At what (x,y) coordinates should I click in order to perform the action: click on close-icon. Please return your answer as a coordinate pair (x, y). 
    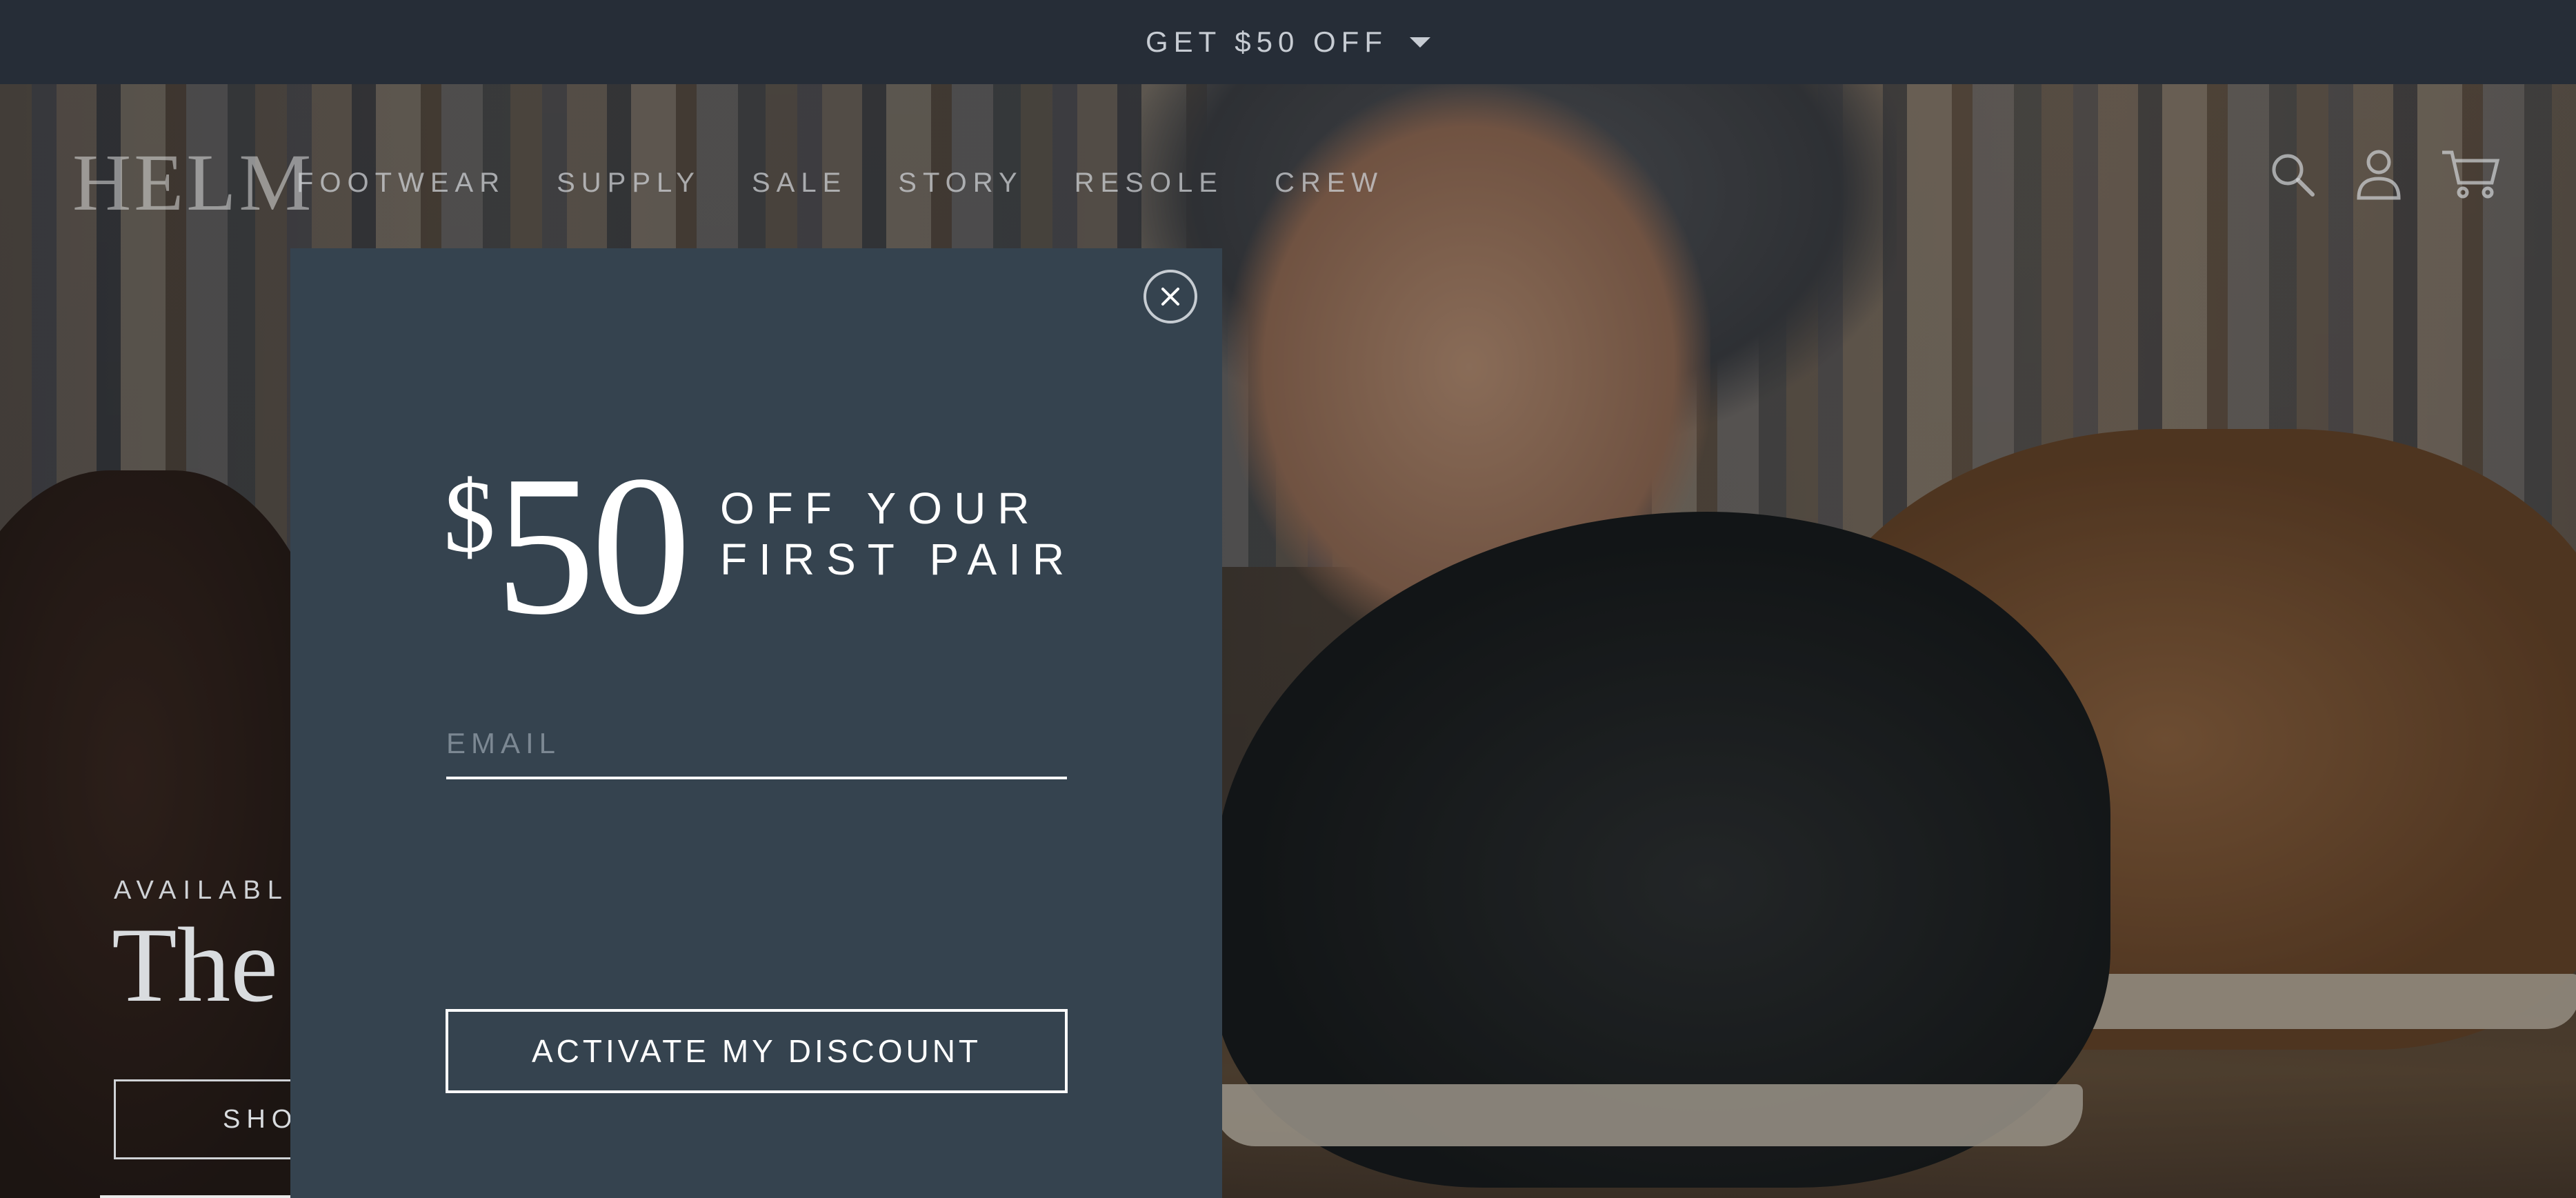
    Looking at the image, I should click on (1170, 296).